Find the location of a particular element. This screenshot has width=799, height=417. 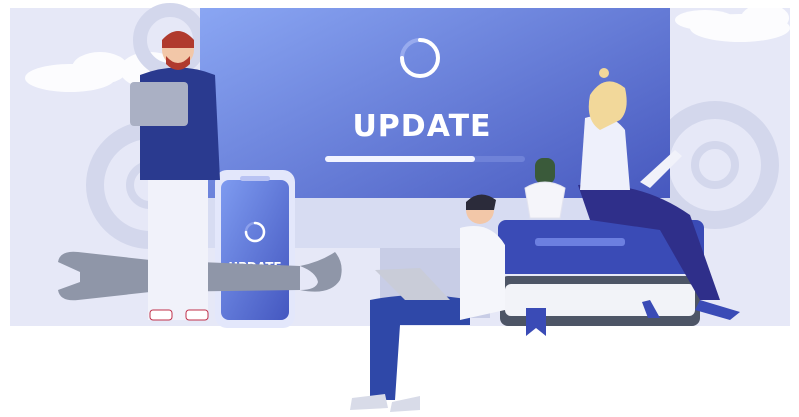

phone is located at coordinates (255, 249).